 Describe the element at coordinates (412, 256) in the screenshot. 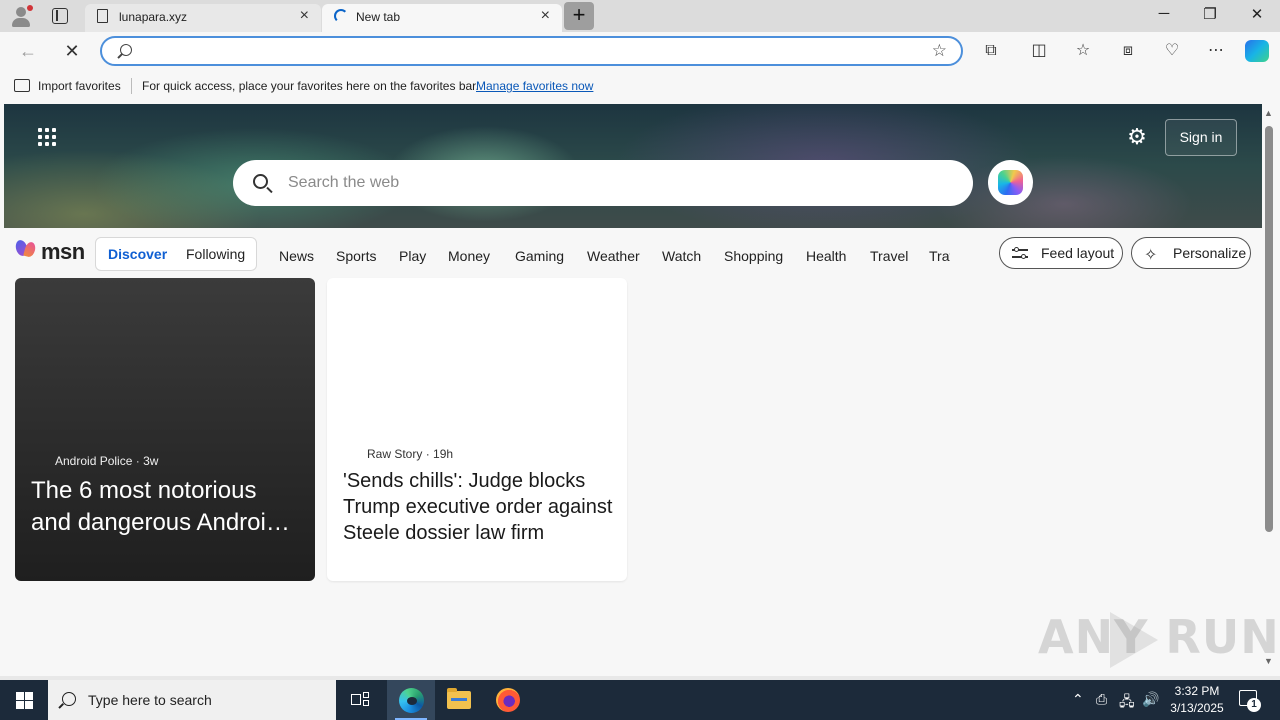

I see `nav-play: Play` at that location.